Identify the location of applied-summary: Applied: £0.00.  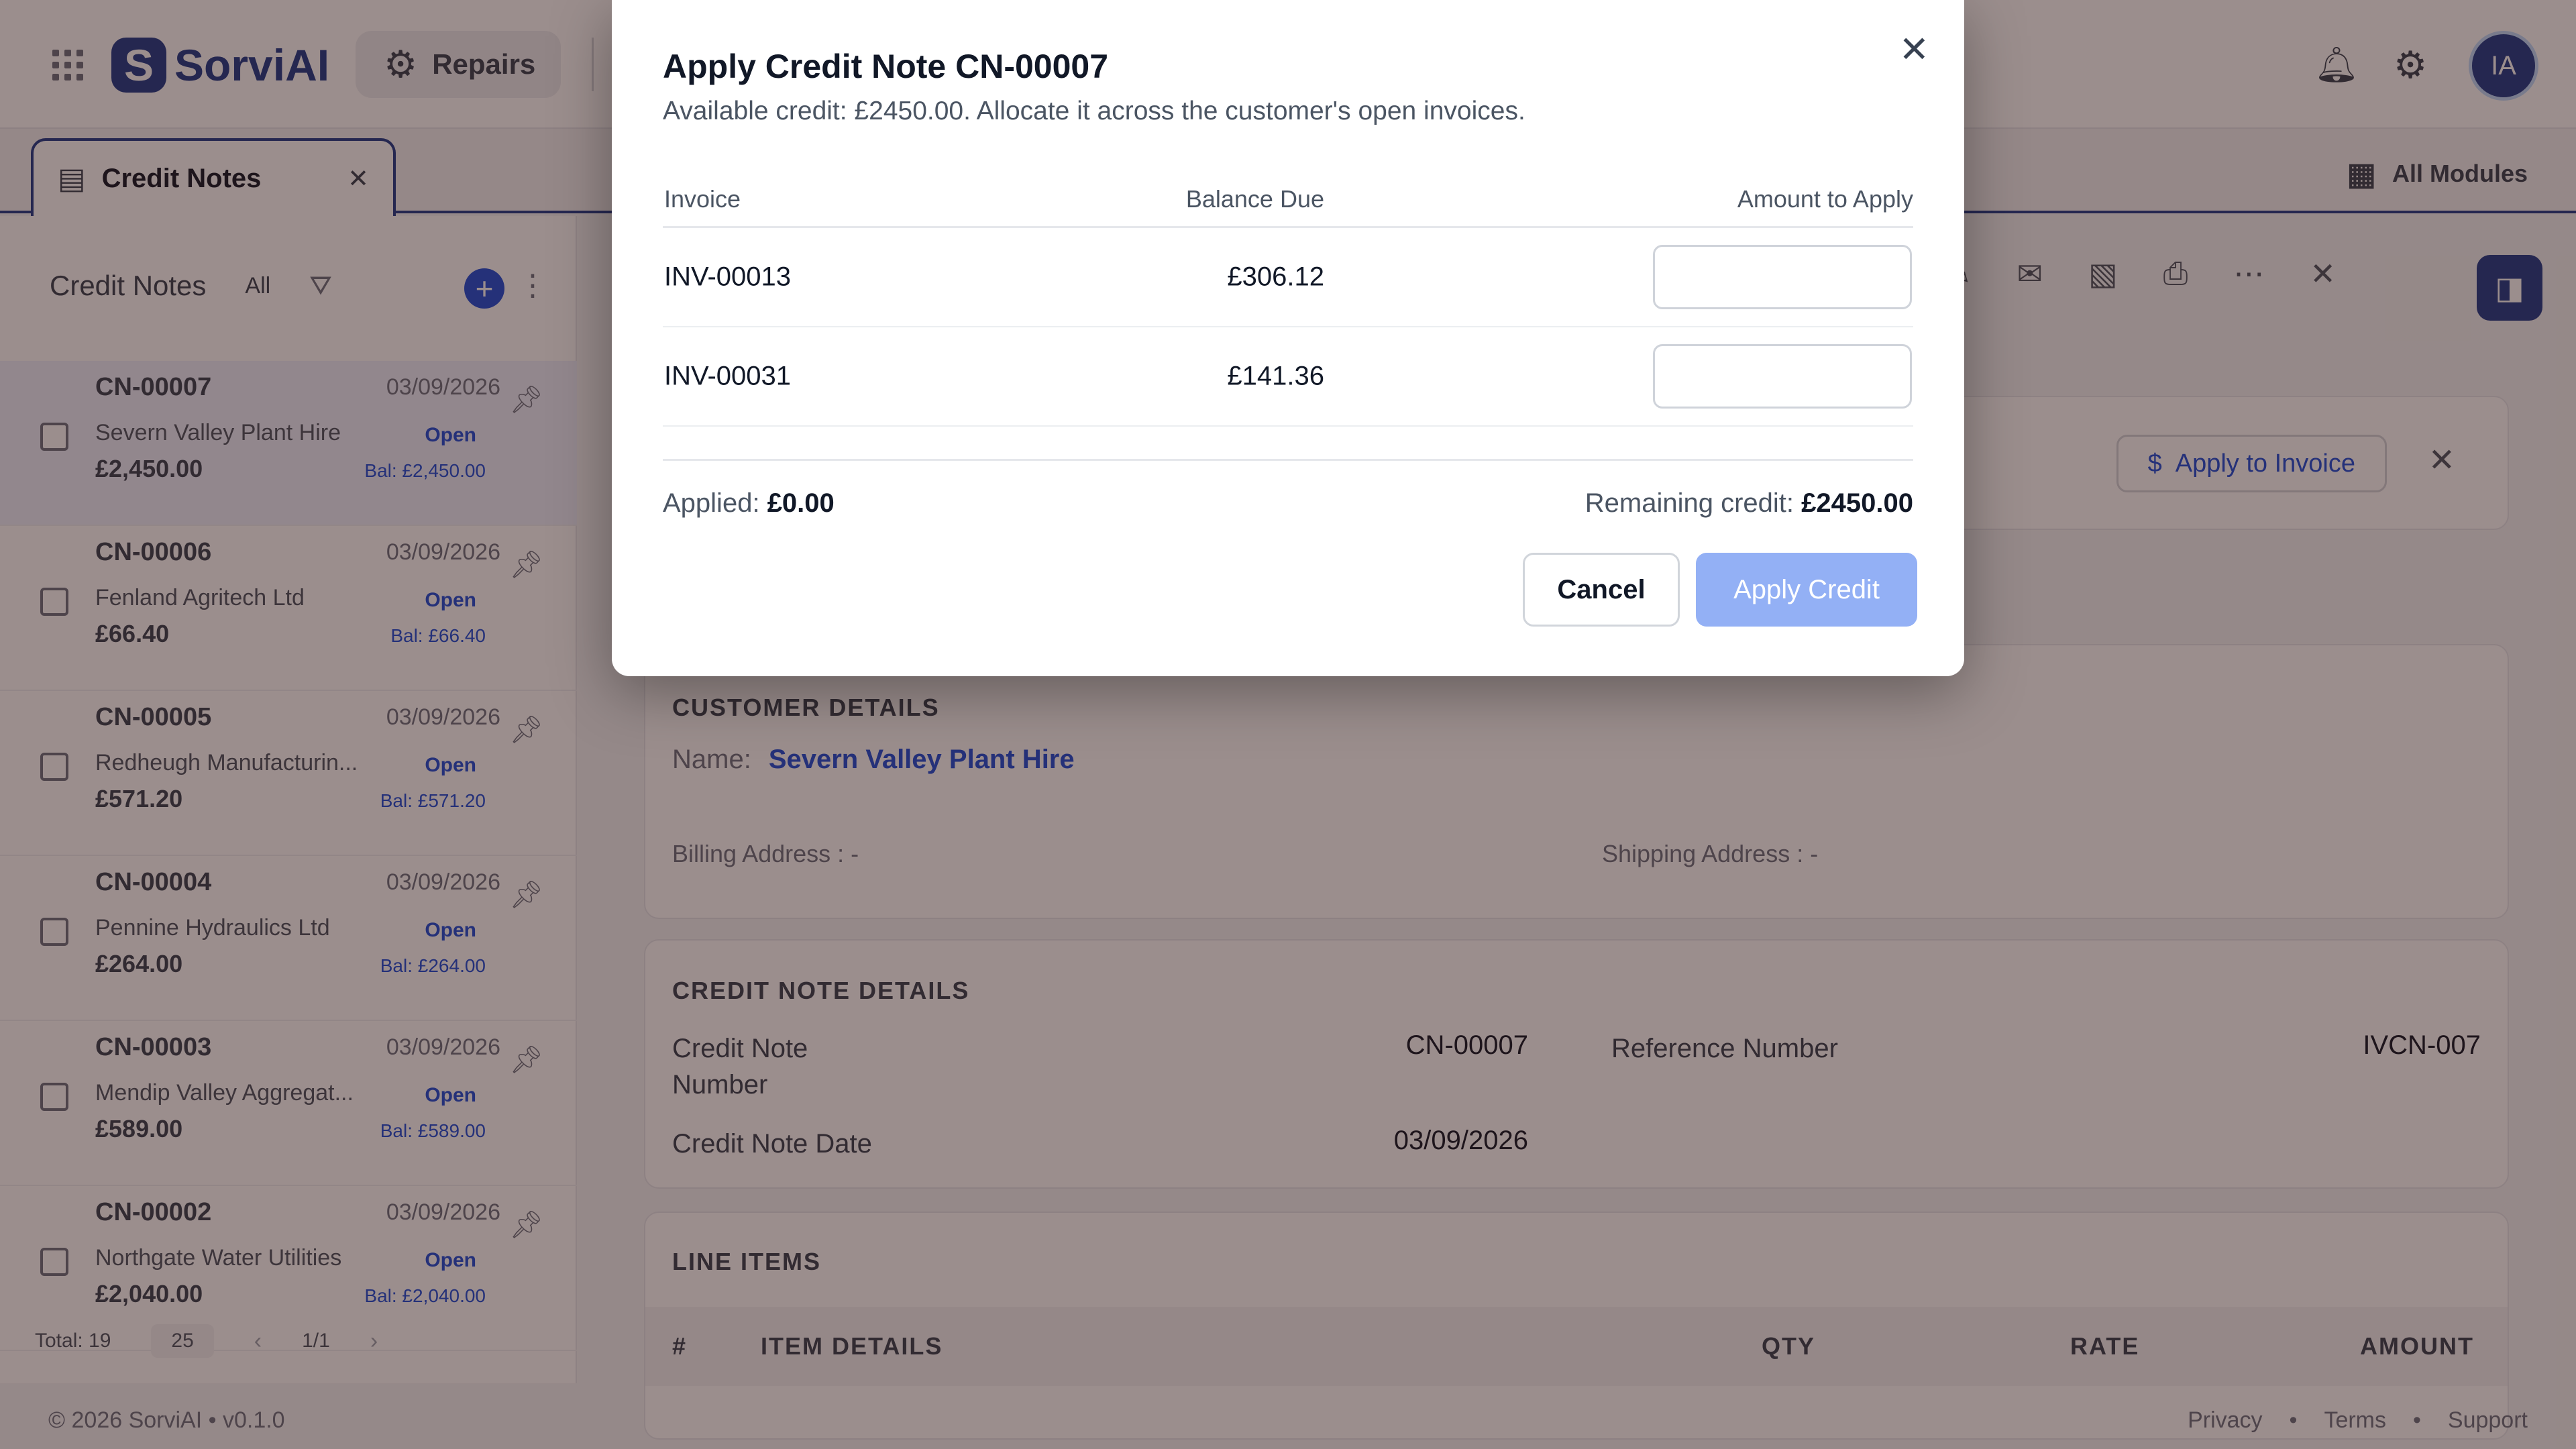
(749, 503).